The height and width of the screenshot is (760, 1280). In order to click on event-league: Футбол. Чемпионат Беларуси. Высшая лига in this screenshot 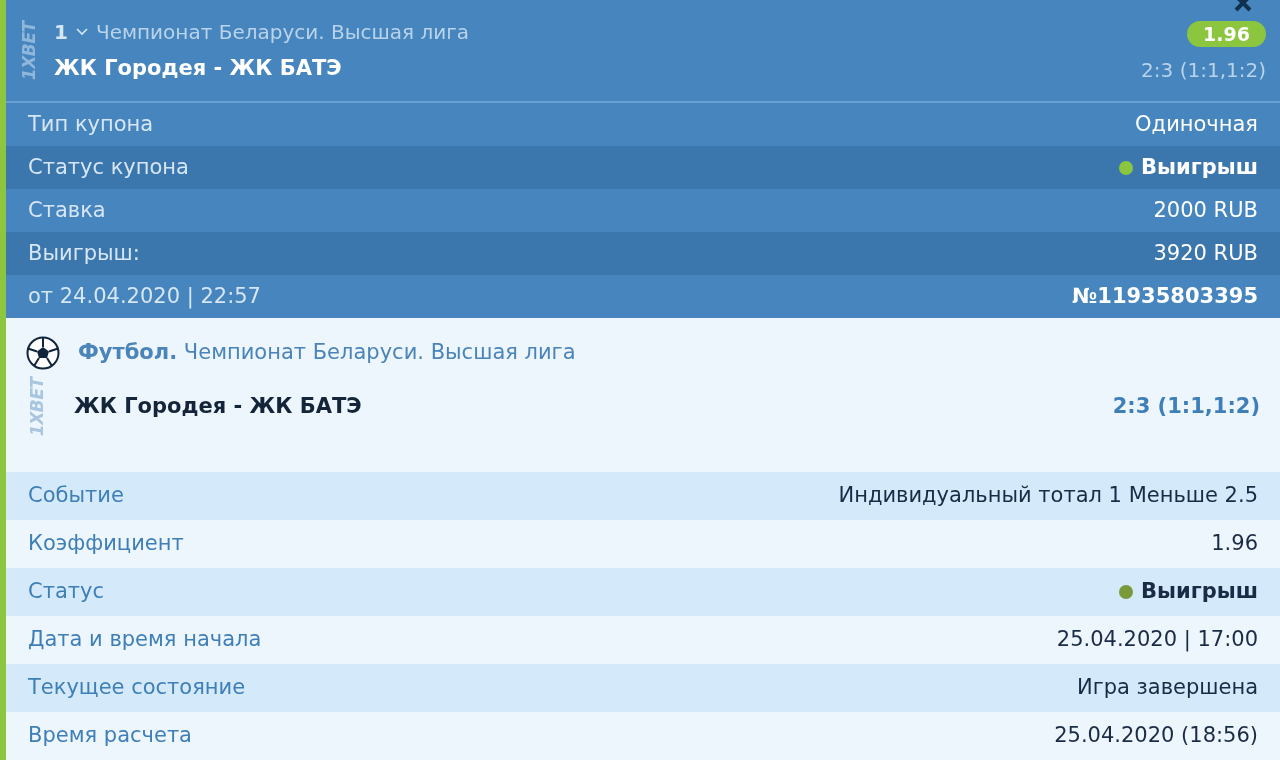, I will do `click(327, 353)`.